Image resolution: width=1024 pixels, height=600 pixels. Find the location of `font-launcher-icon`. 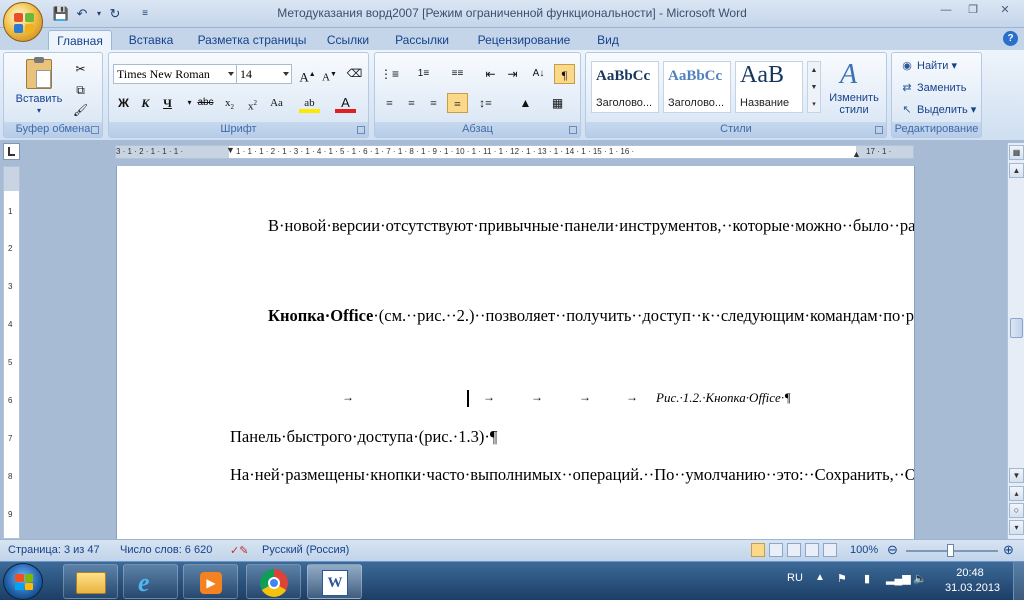

font-launcher-icon is located at coordinates (361, 130).